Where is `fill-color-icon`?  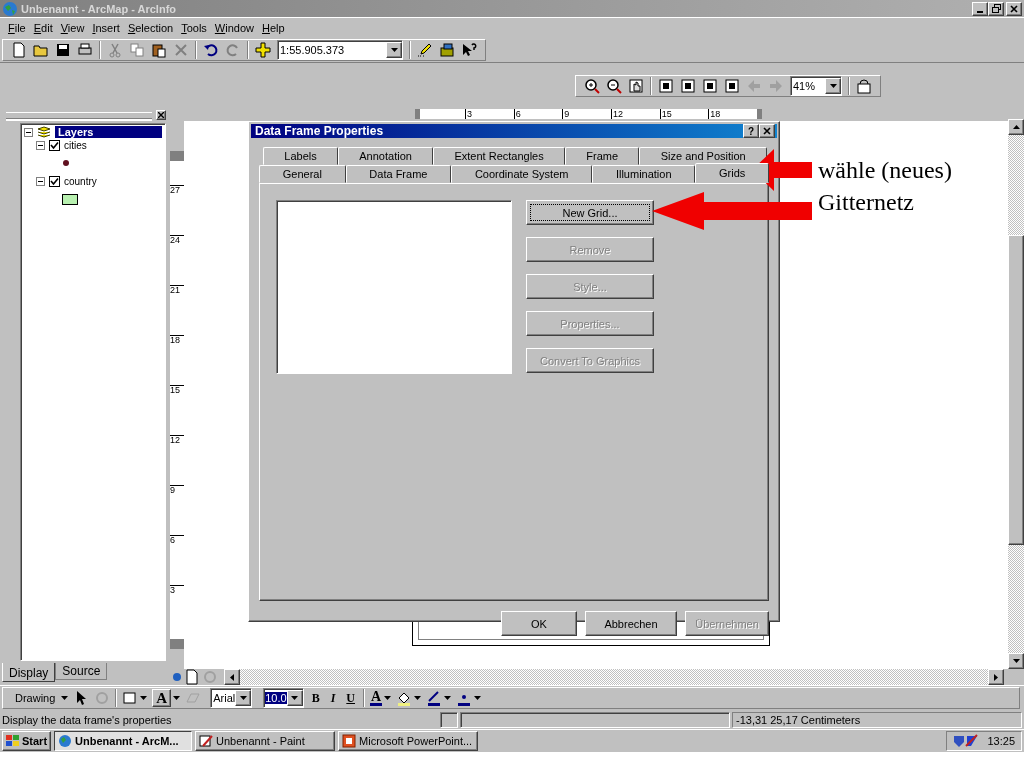
fill-color-icon is located at coordinates (404, 698).